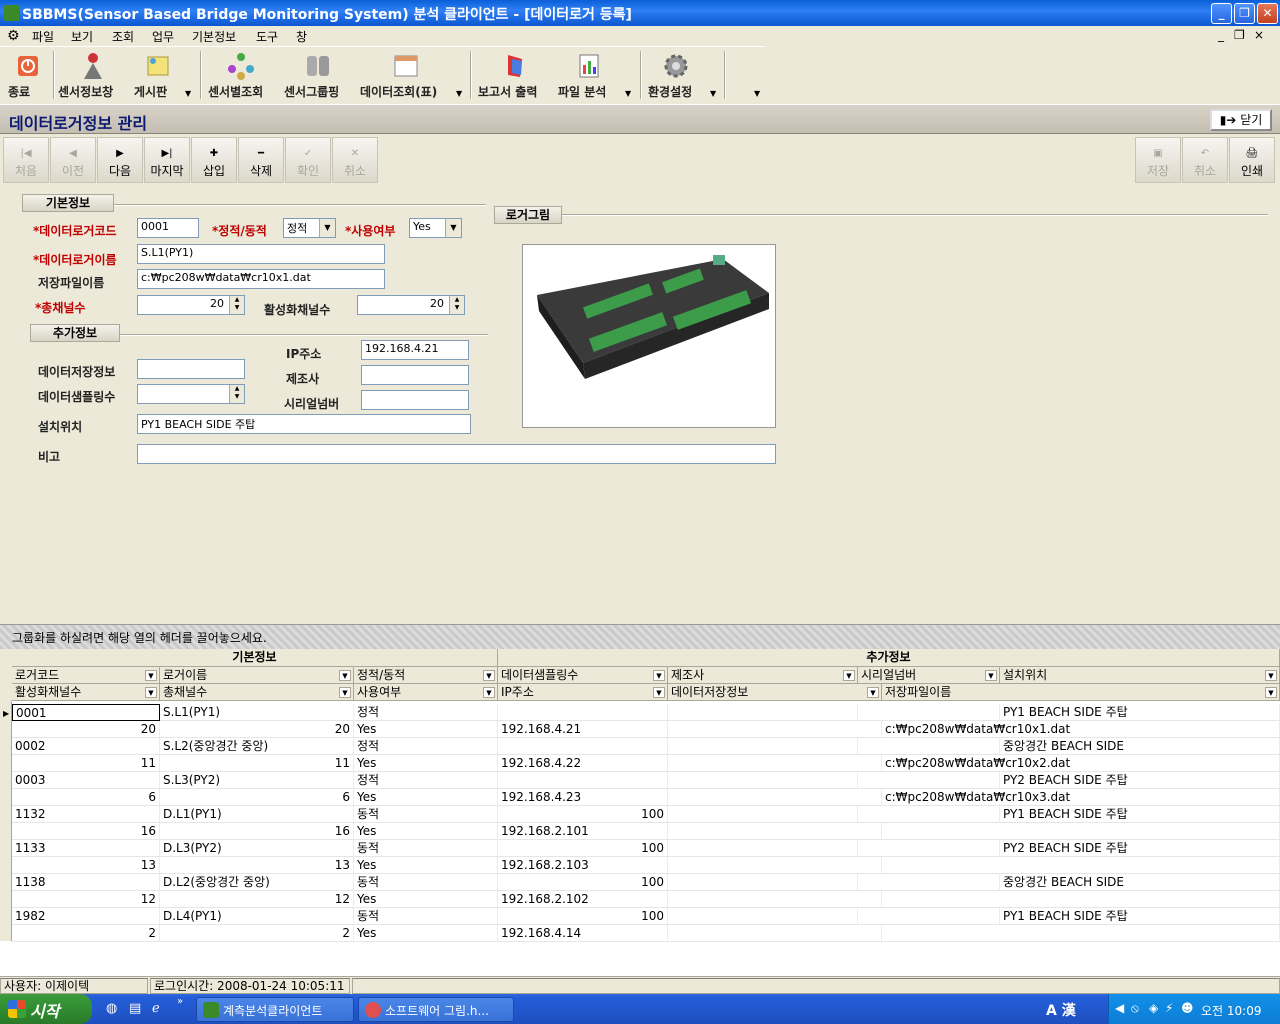 This screenshot has height=1024, width=1280. What do you see at coordinates (86, 831) in the screenshot?
I see `cell-active-channels: 16` at bounding box center [86, 831].